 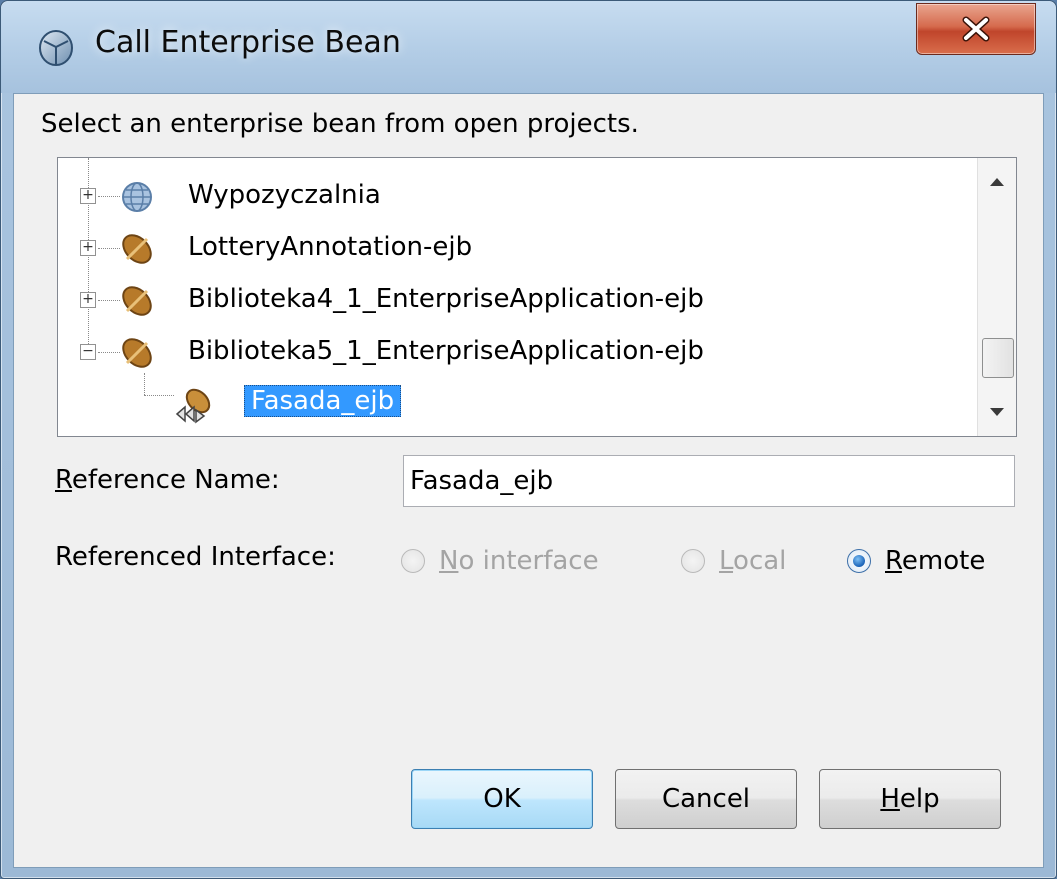 I want to click on tree-node-wypozyczalnia: + Wypozyczalnia, so click(x=508, y=198).